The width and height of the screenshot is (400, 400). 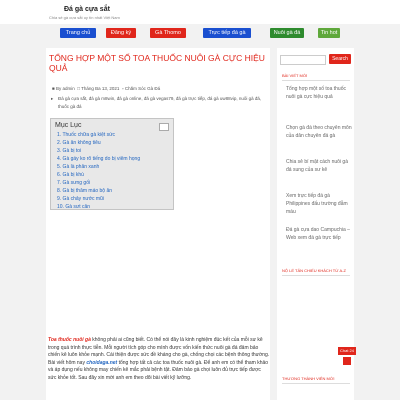 What do you see at coordinates (164, 127) in the screenshot?
I see `toc-toggle-button` at bounding box center [164, 127].